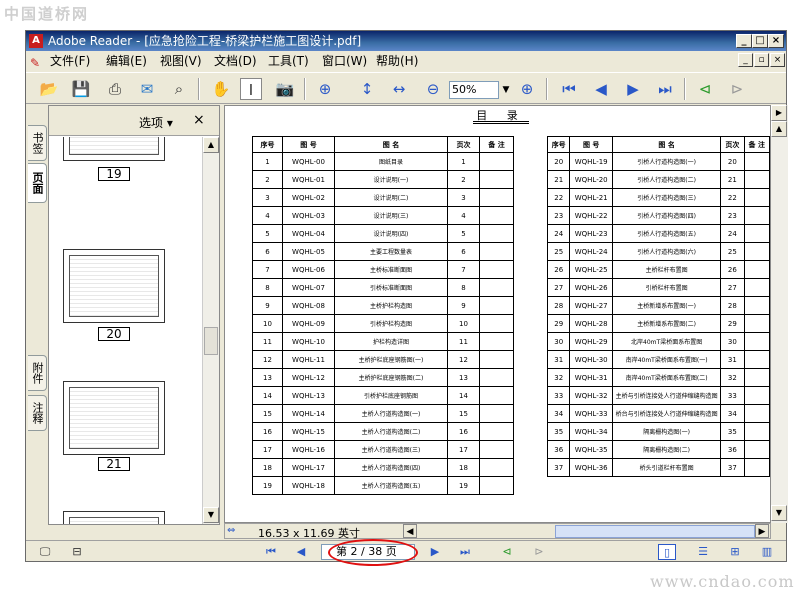  Describe the element at coordinates (463, 305) in the screenshot. I see `table-cell: 9` at that location.